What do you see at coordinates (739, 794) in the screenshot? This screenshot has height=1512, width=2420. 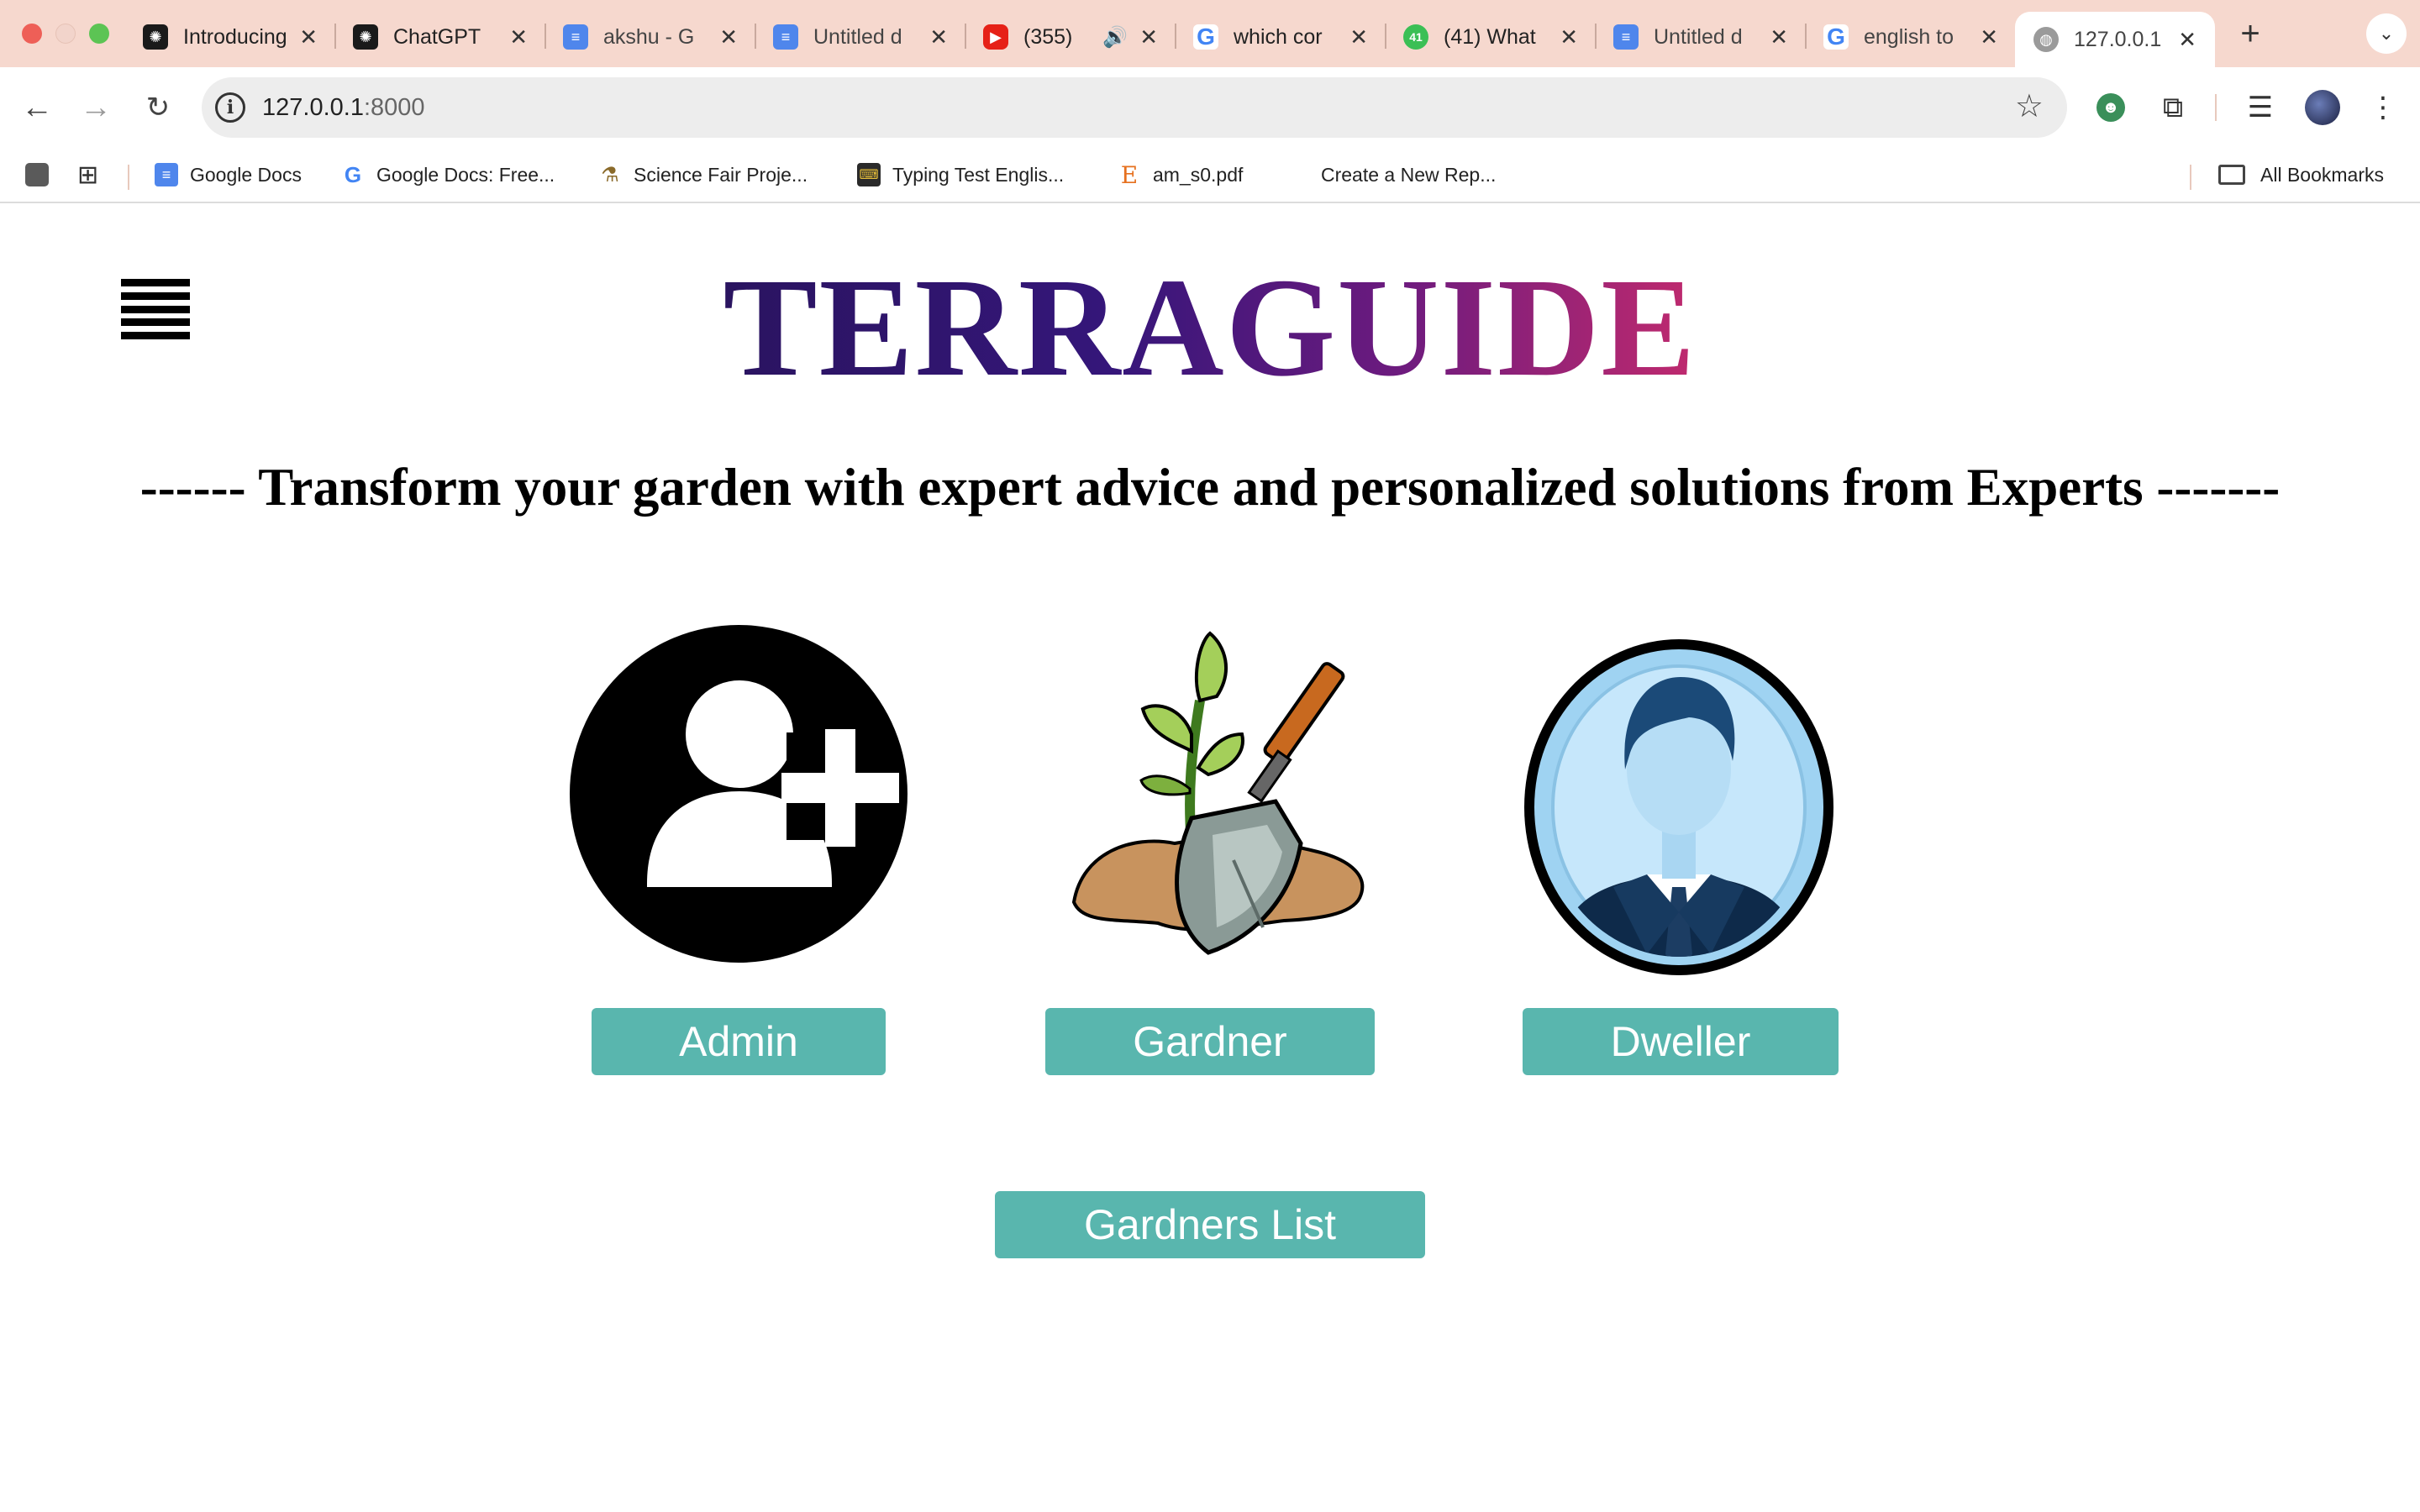 I see `add-user-icon` at bounding box center [739, 794].